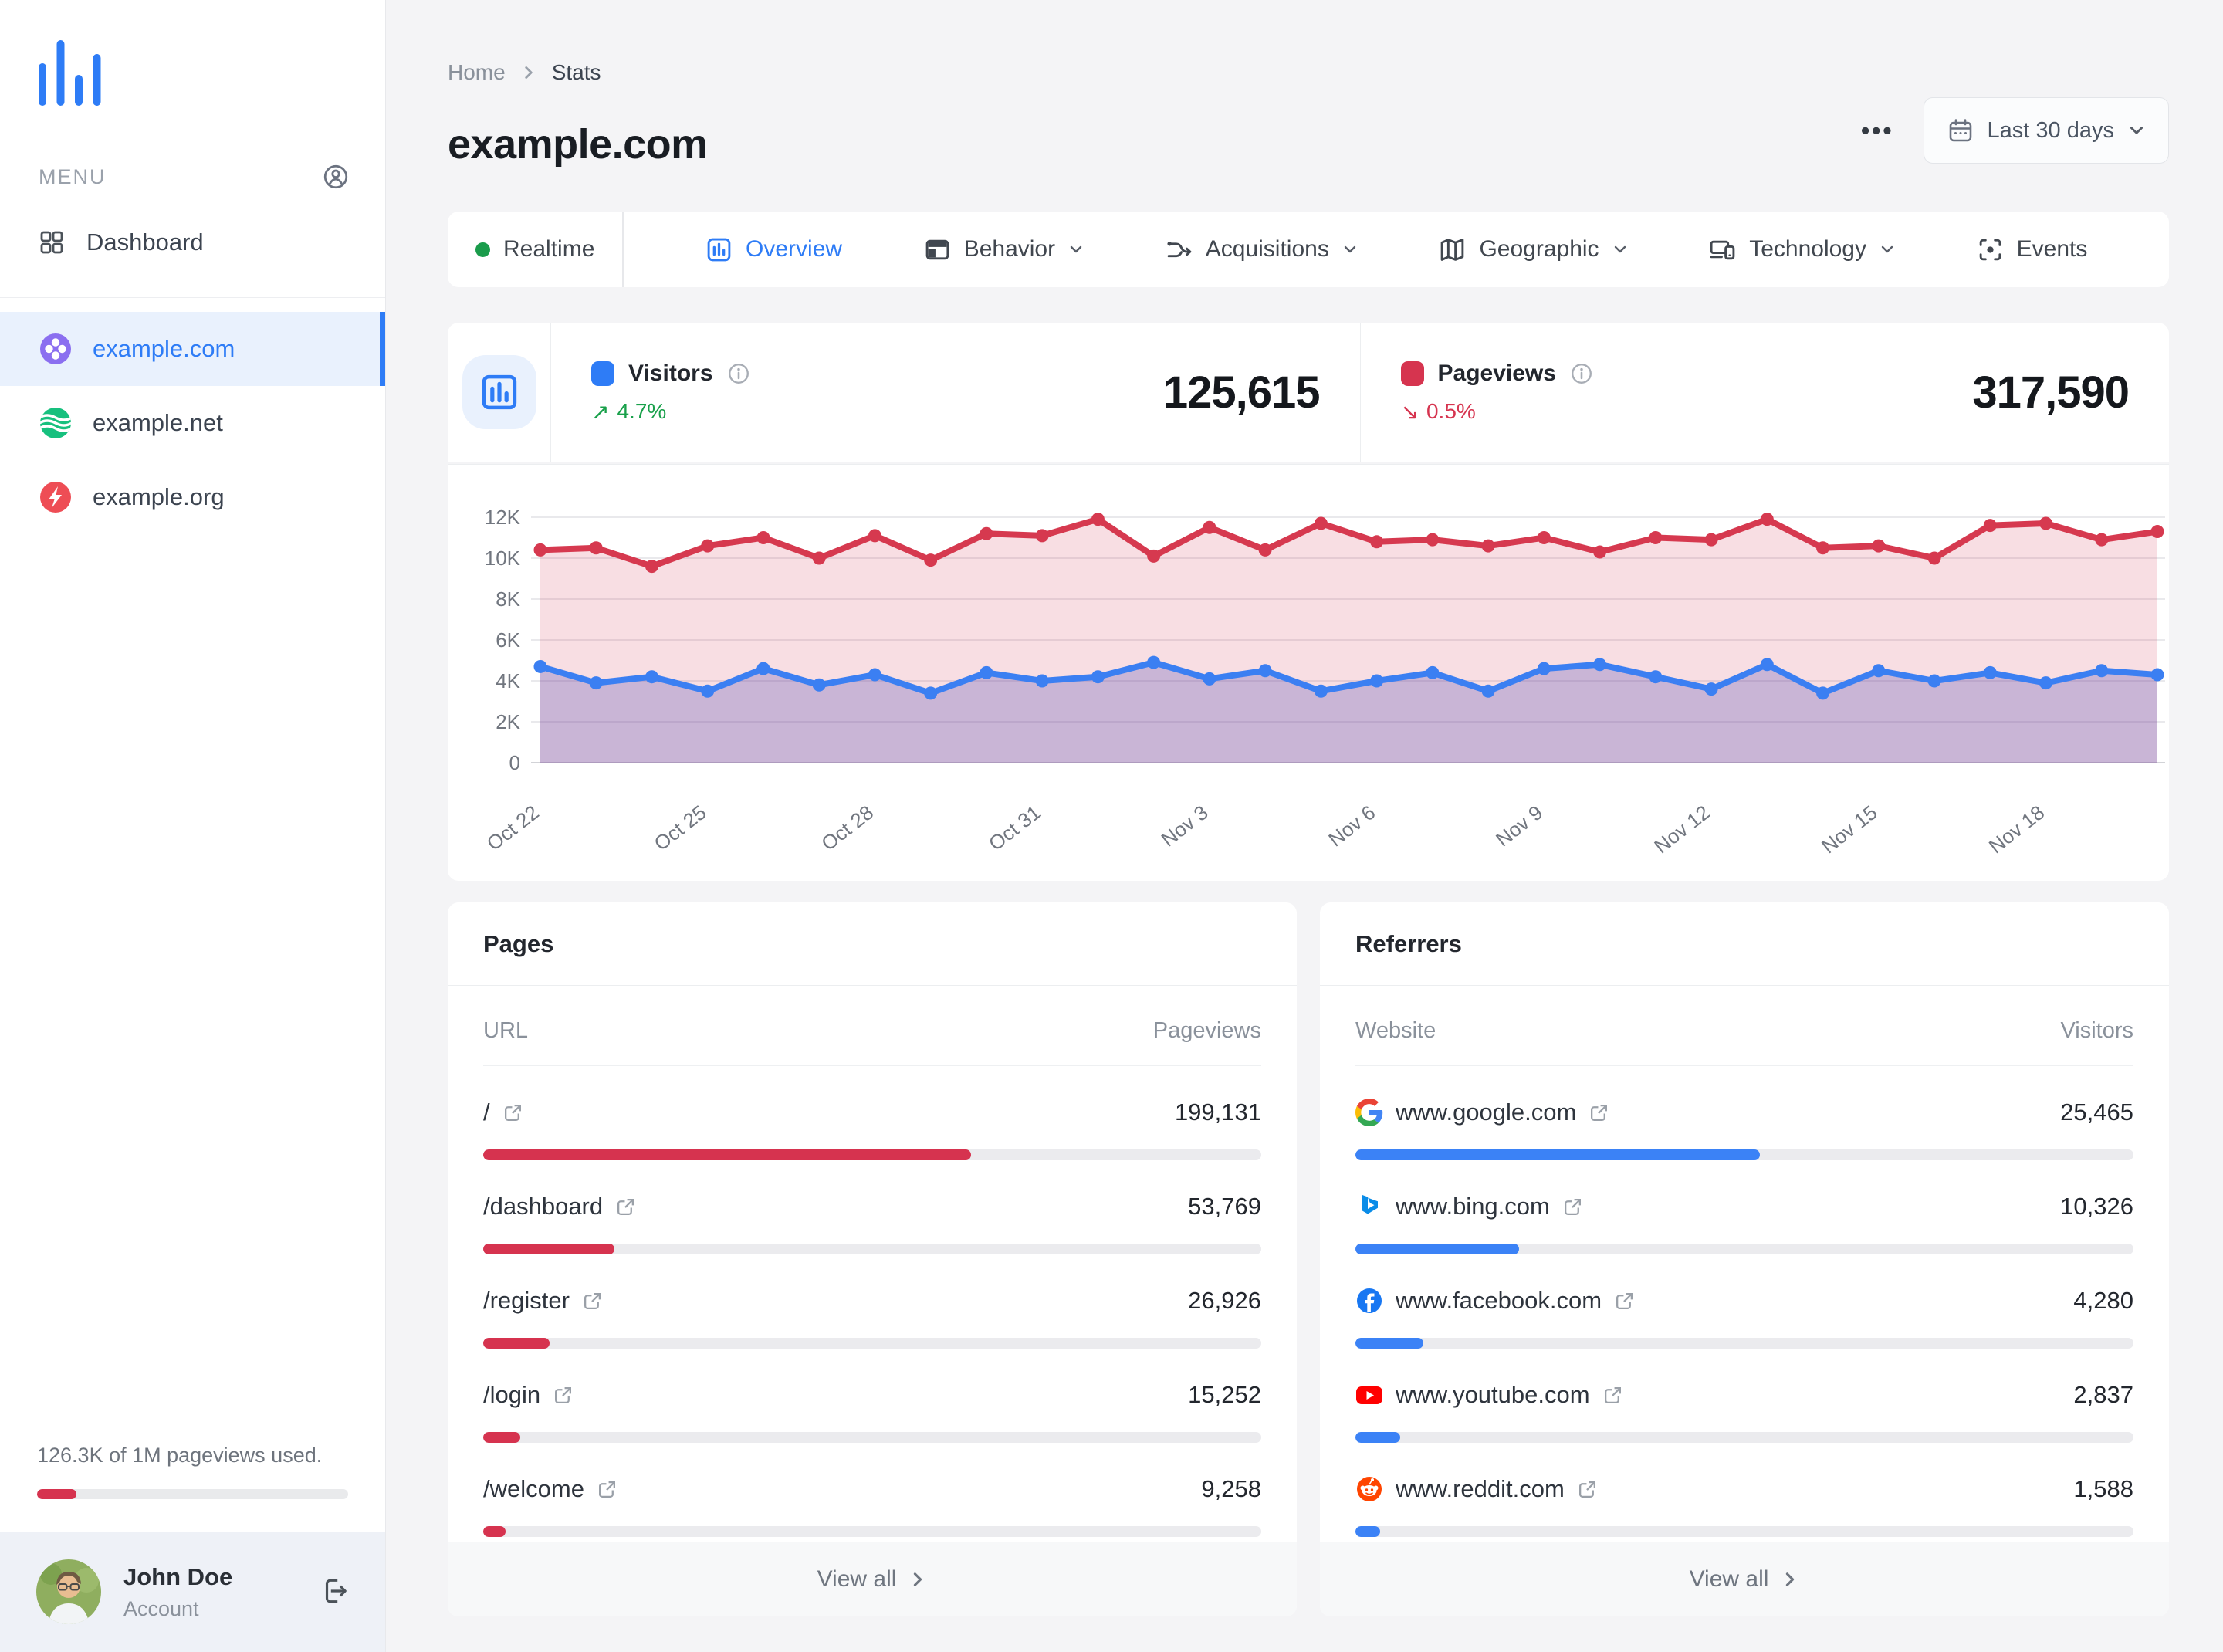 Image resolution: width=2223 pixels, height=1652 pixels. I want to click on sidebar-item-example-org: example.org, so click(192, 497).